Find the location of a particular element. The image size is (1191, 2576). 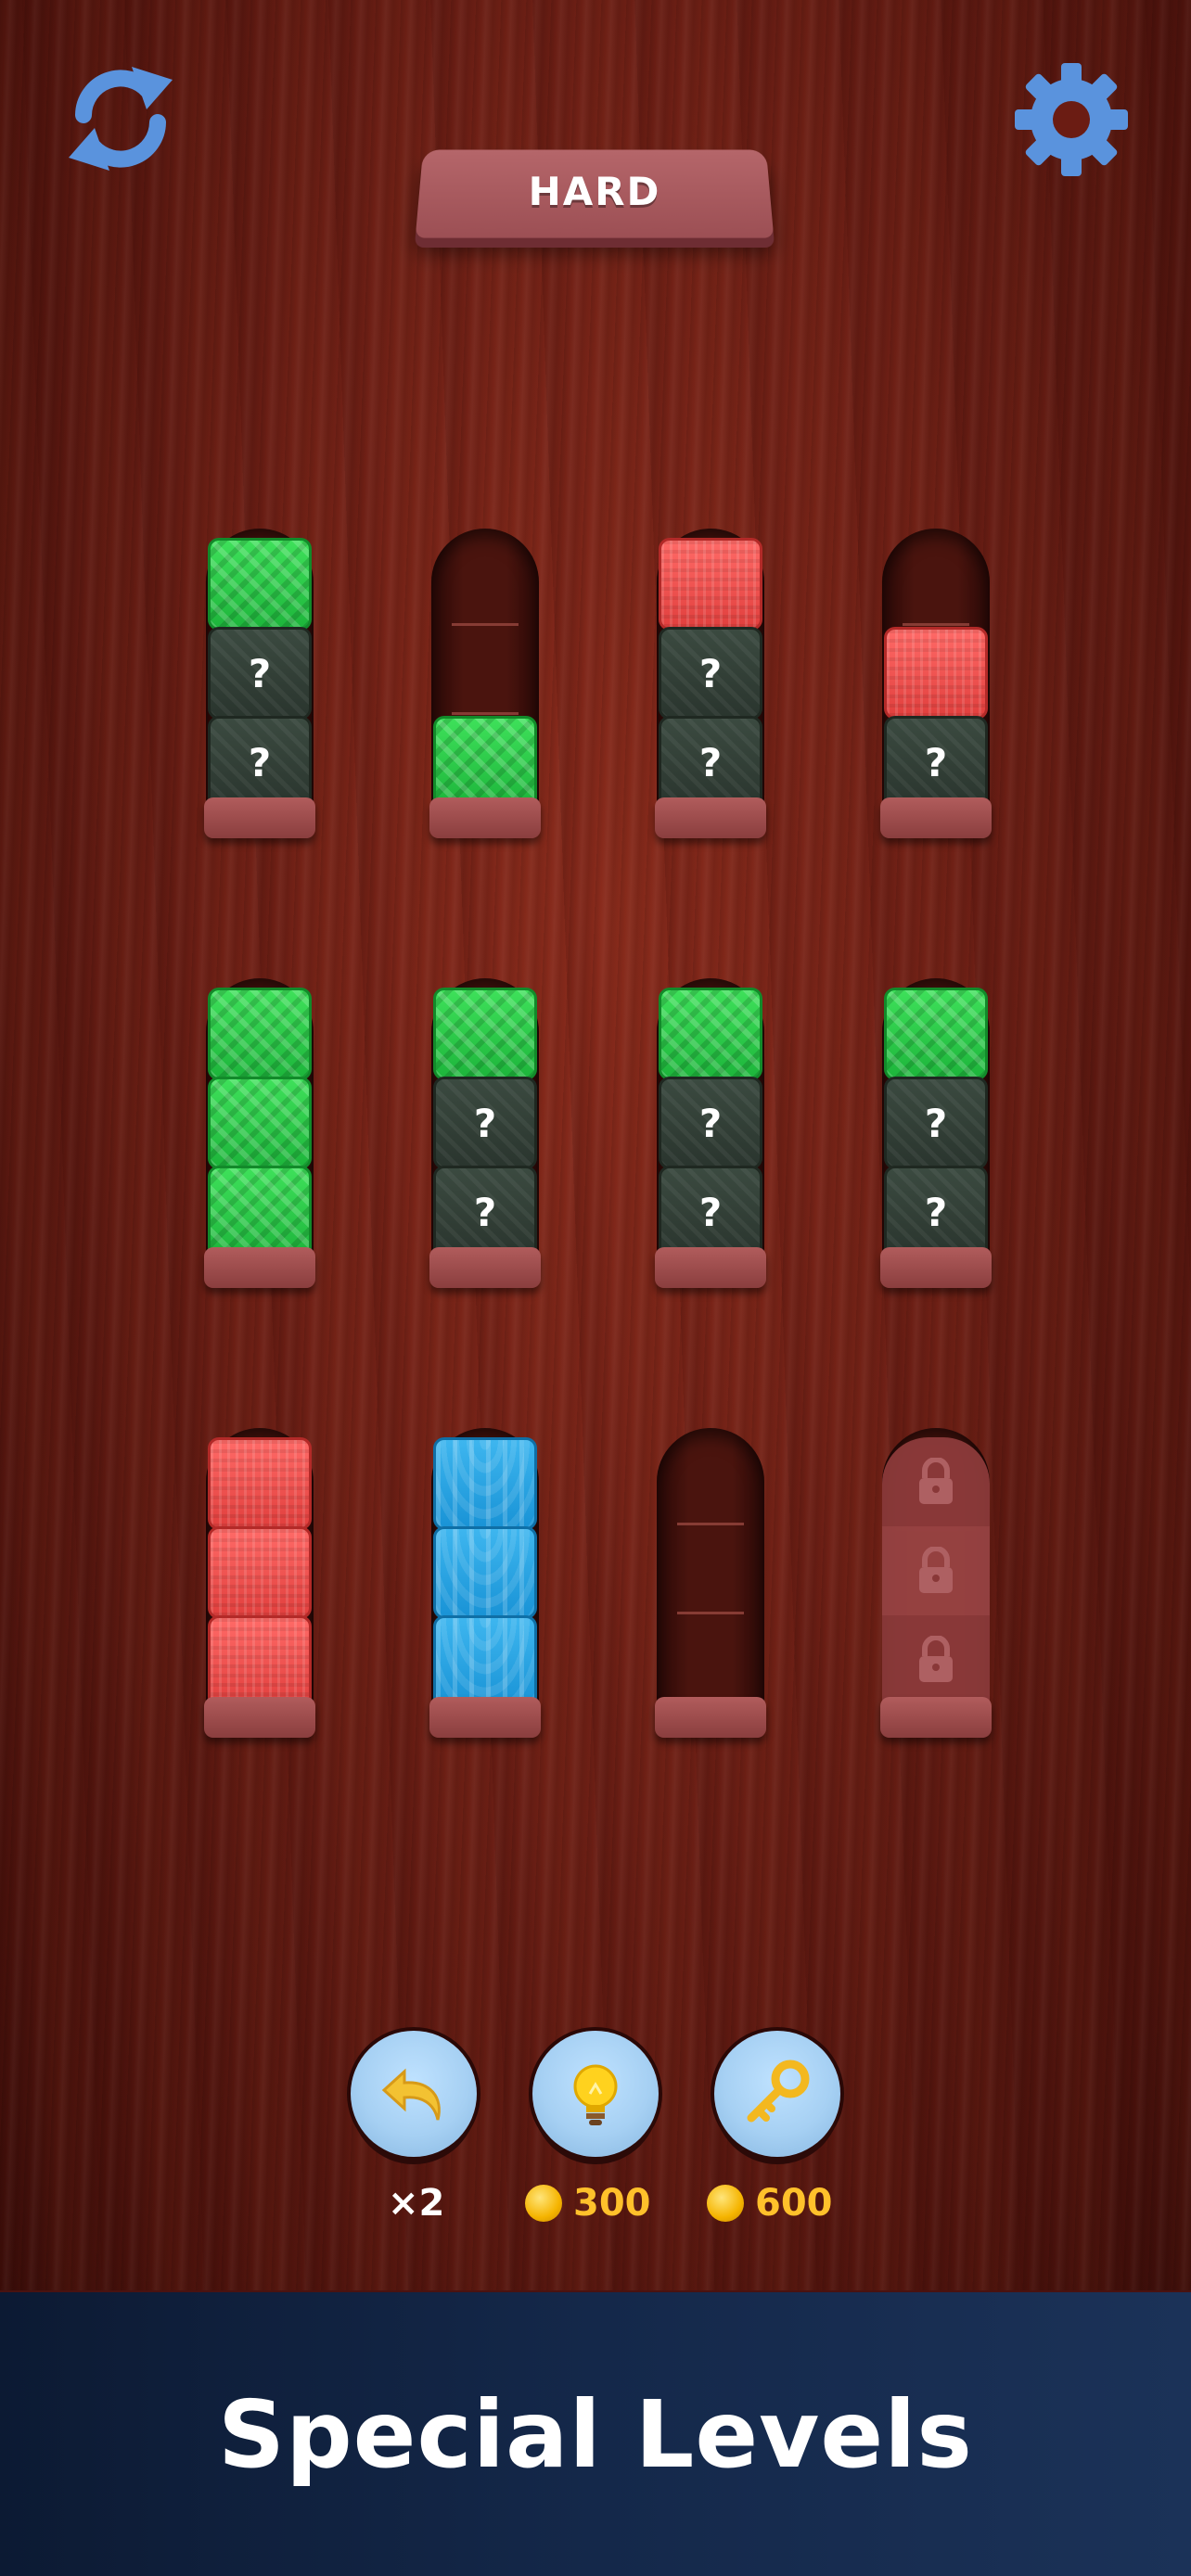

undo-button is located at coordinates (414, 2094).